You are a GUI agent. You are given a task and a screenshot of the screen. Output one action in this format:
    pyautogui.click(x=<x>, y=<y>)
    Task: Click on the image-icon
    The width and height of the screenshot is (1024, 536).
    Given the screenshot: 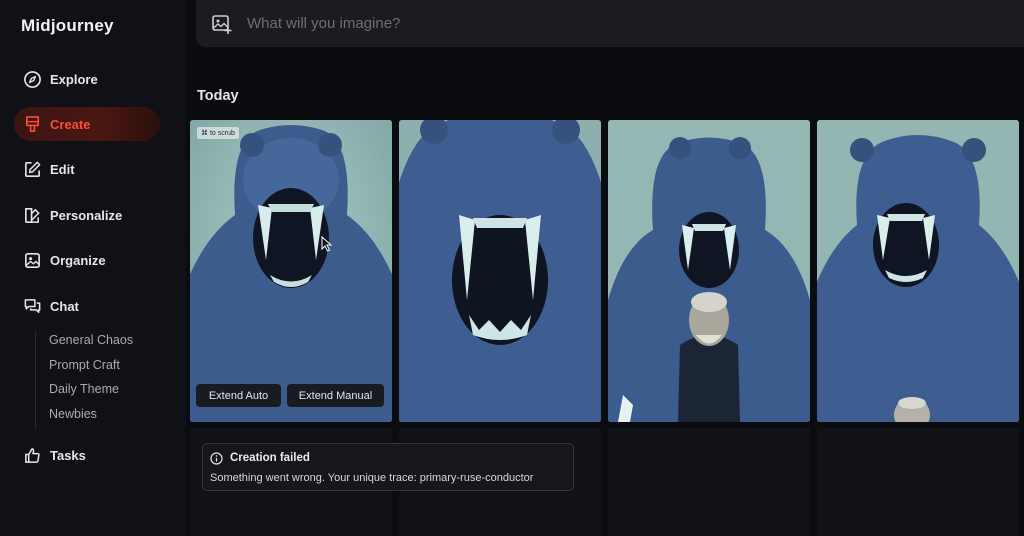 What is the action you would take?
    pyautogui.click(x=32, y=260)
    